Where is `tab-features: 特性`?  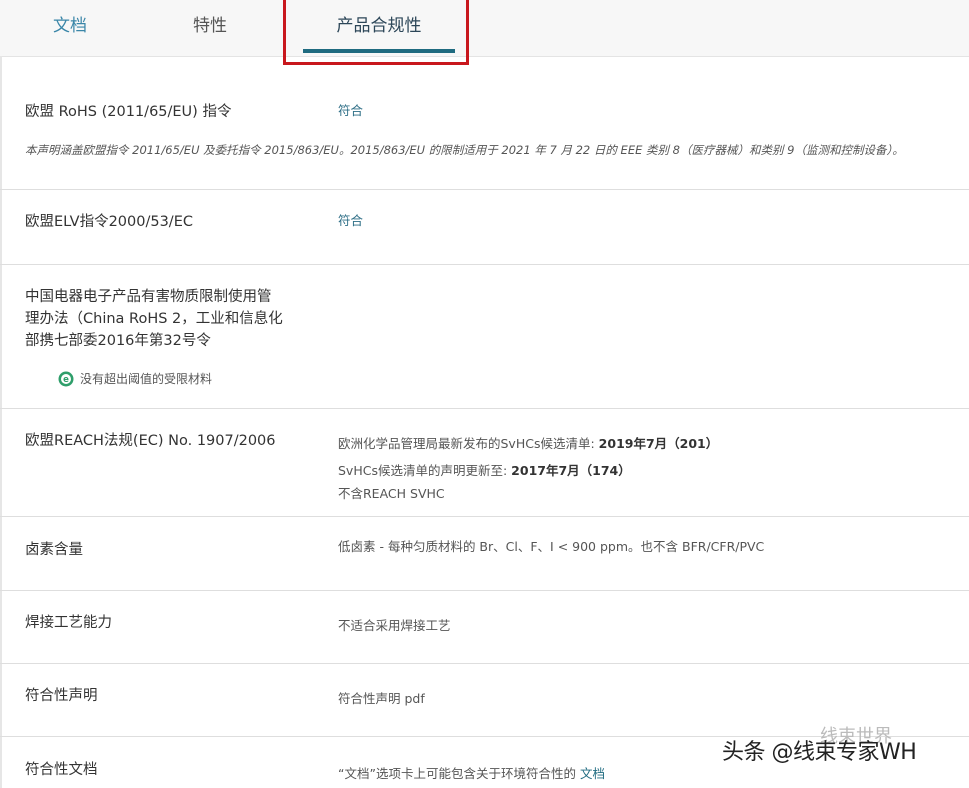
tab-features: 特性 is located at coordinates (210, 28).